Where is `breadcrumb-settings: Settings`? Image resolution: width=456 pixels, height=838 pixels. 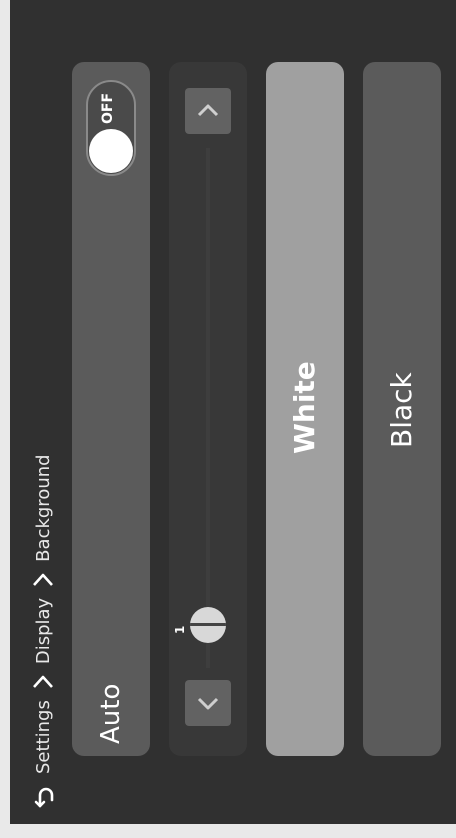 breadcrumb-settings: Settings is located at coordinates (43, 737).